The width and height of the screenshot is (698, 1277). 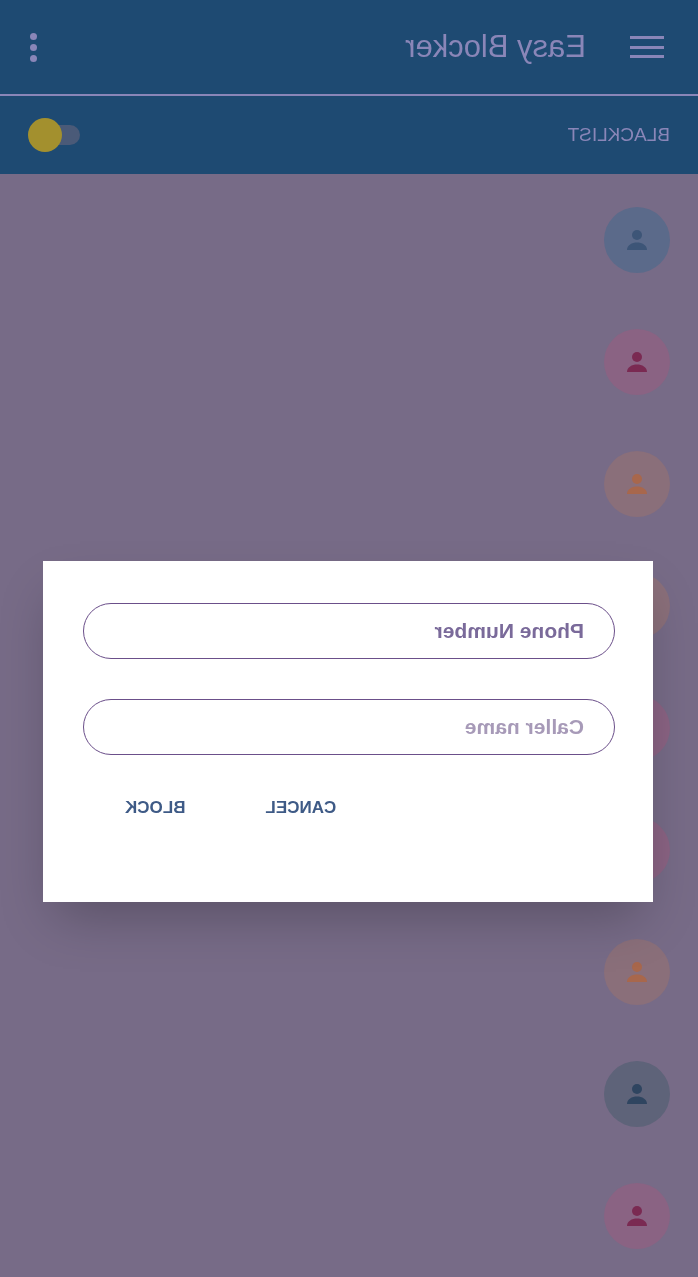 What do you see at coordinates (349, 631) in the screenshot?
I see `phone-number-field: Phone Number` at bounding box center [349, 631].